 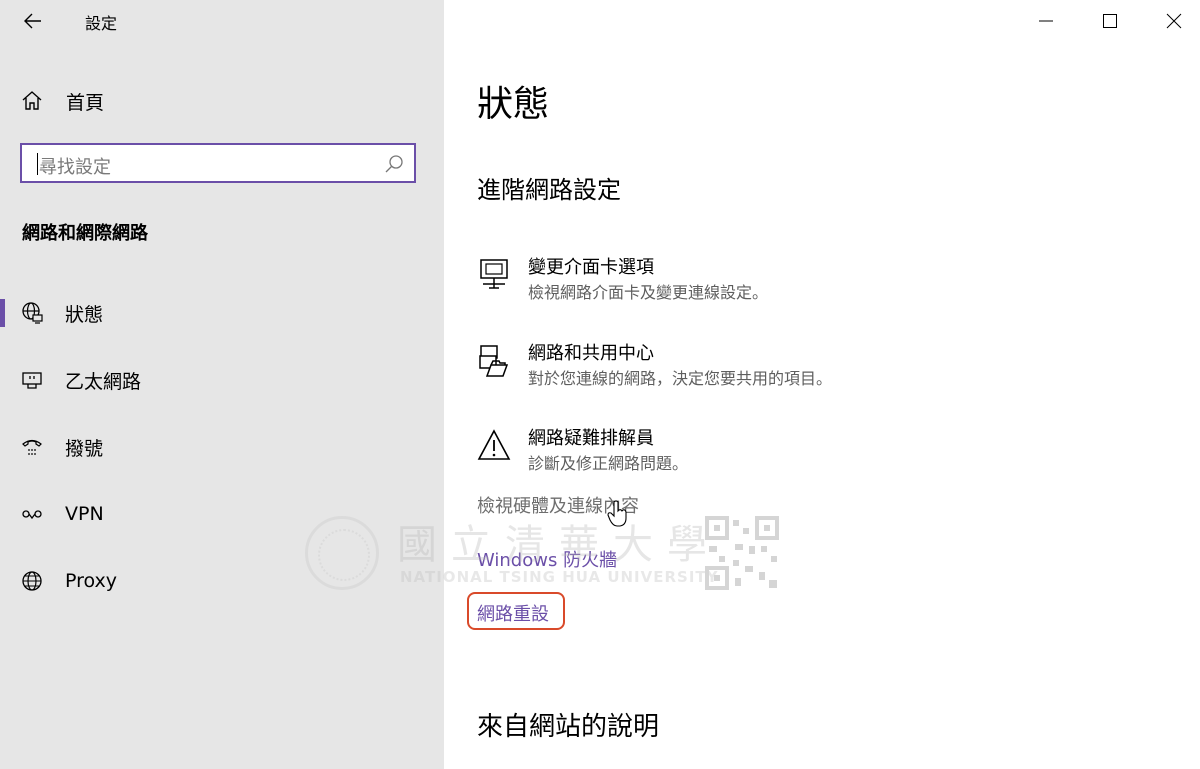 What do you see at coordinates (32, 380) in the screenshot?
I see `ethernet-icon` at bounding box center [32, 380].